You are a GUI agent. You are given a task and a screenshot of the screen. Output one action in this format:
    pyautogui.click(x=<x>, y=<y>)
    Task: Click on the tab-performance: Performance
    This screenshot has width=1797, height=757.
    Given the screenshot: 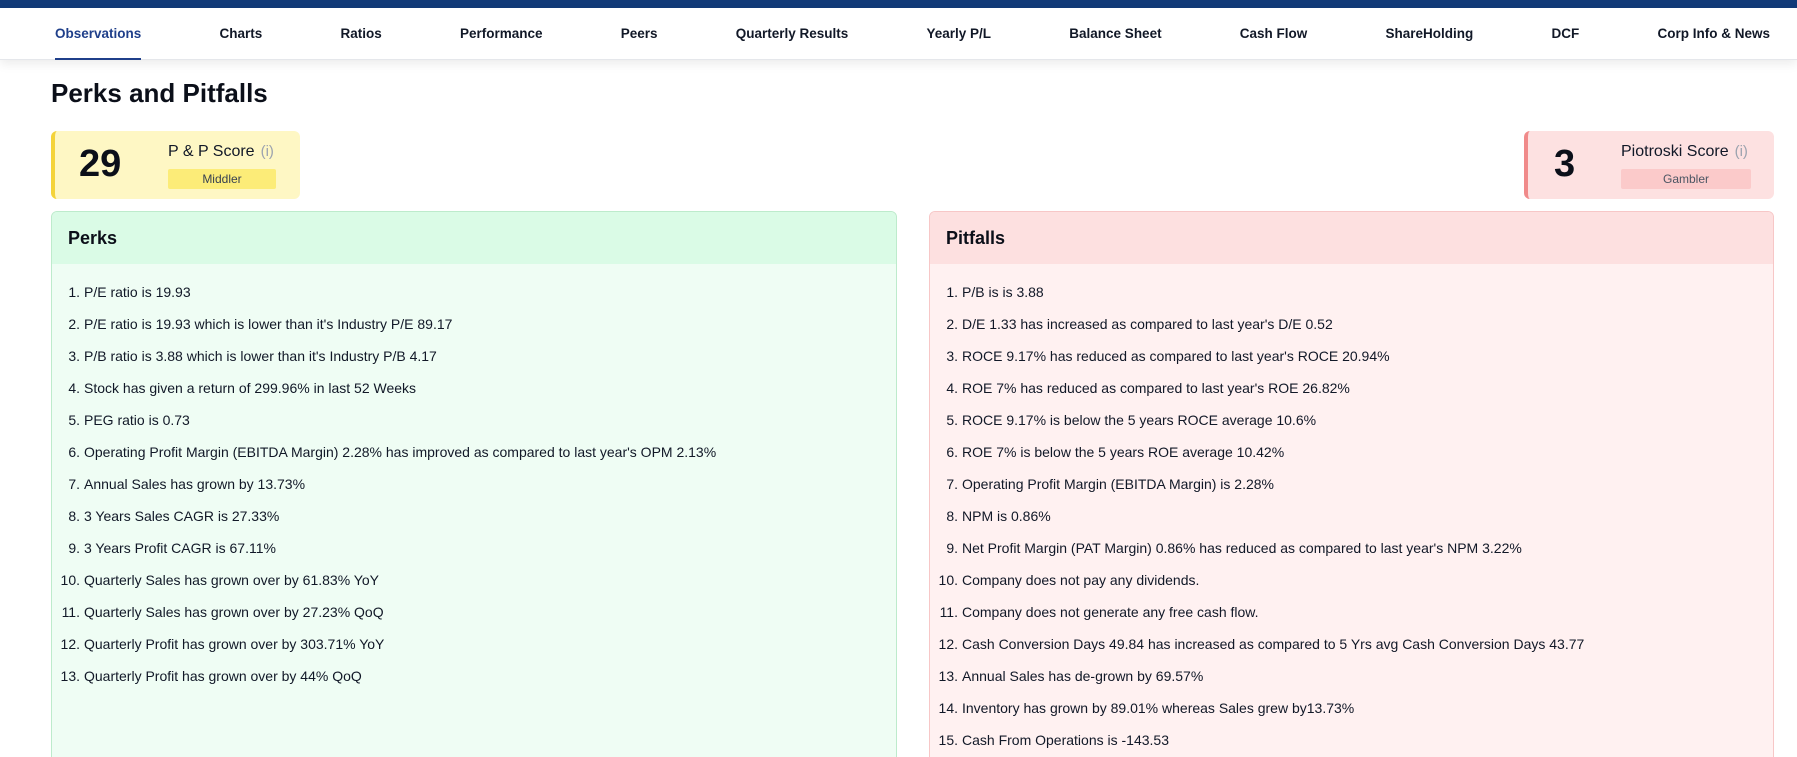 What is the action you would take?
    pyautogui.click(x=501, y=34)
    